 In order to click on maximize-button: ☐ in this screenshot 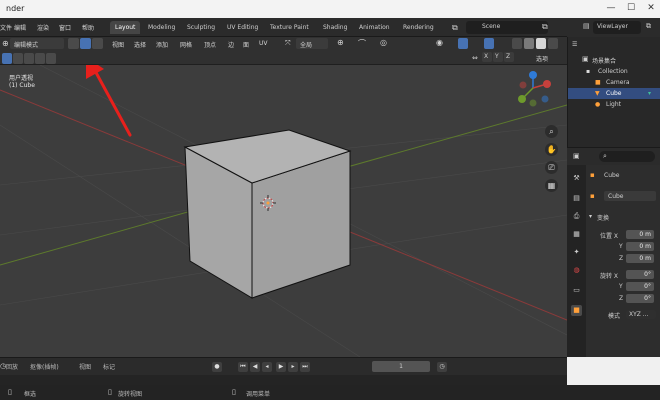, I will do `click(631, 8)`.